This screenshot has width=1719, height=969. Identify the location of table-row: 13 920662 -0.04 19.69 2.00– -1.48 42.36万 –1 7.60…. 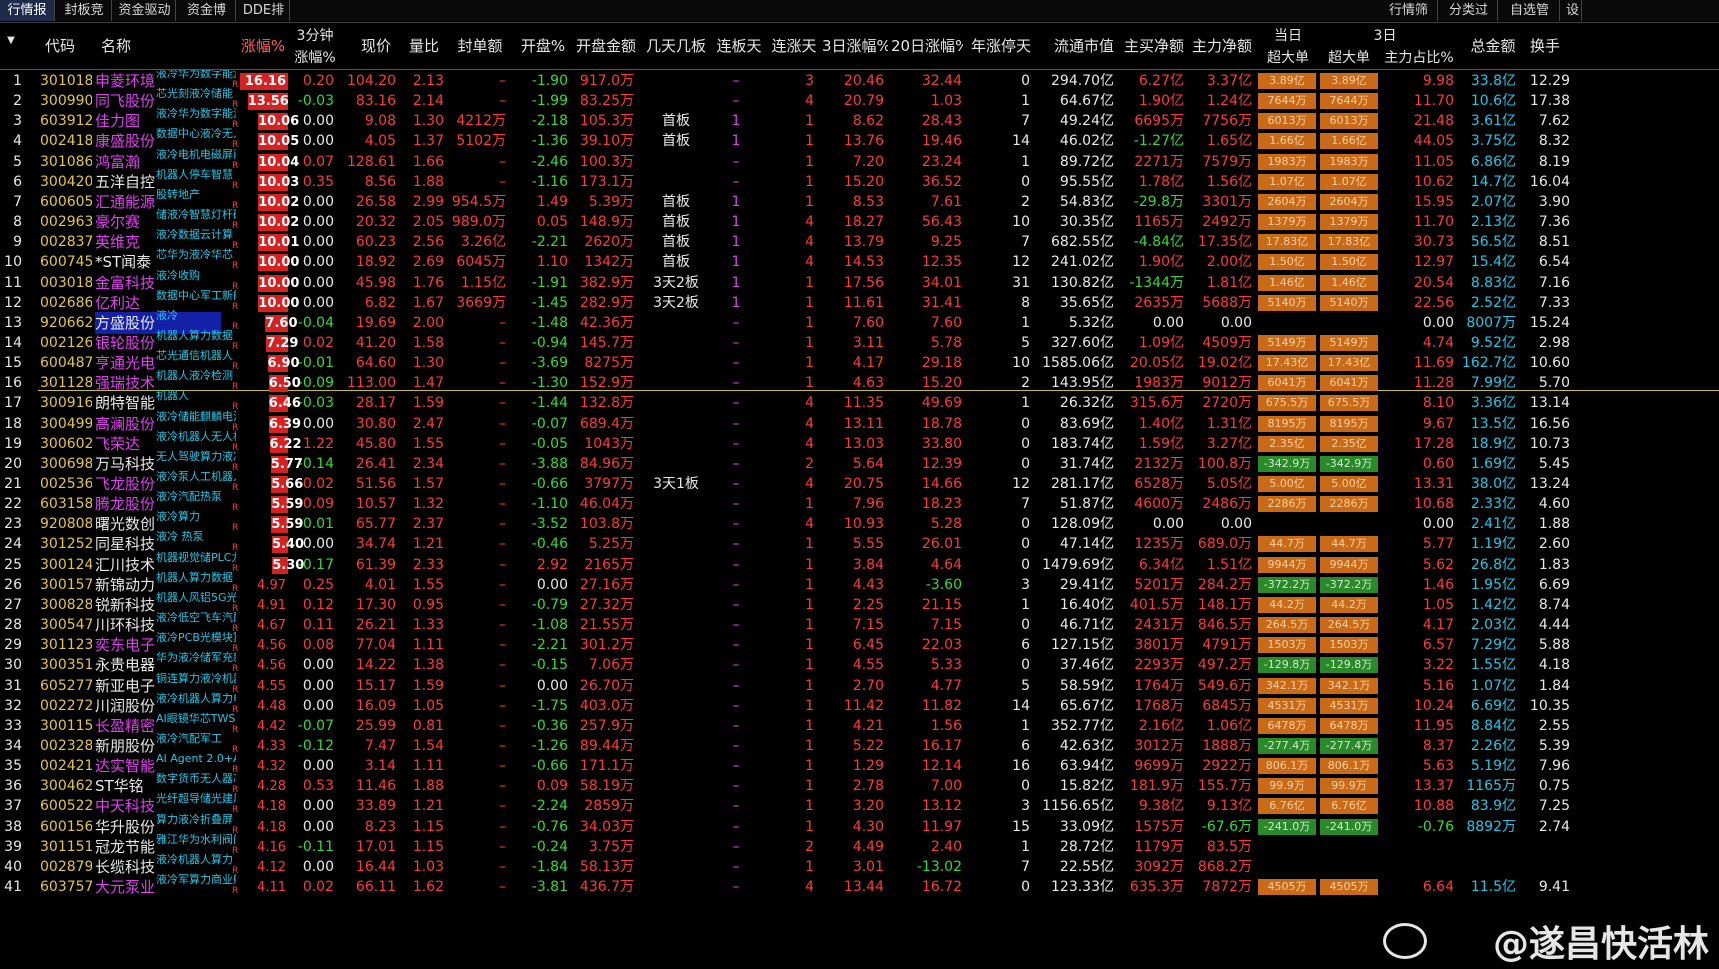
(859, 321).